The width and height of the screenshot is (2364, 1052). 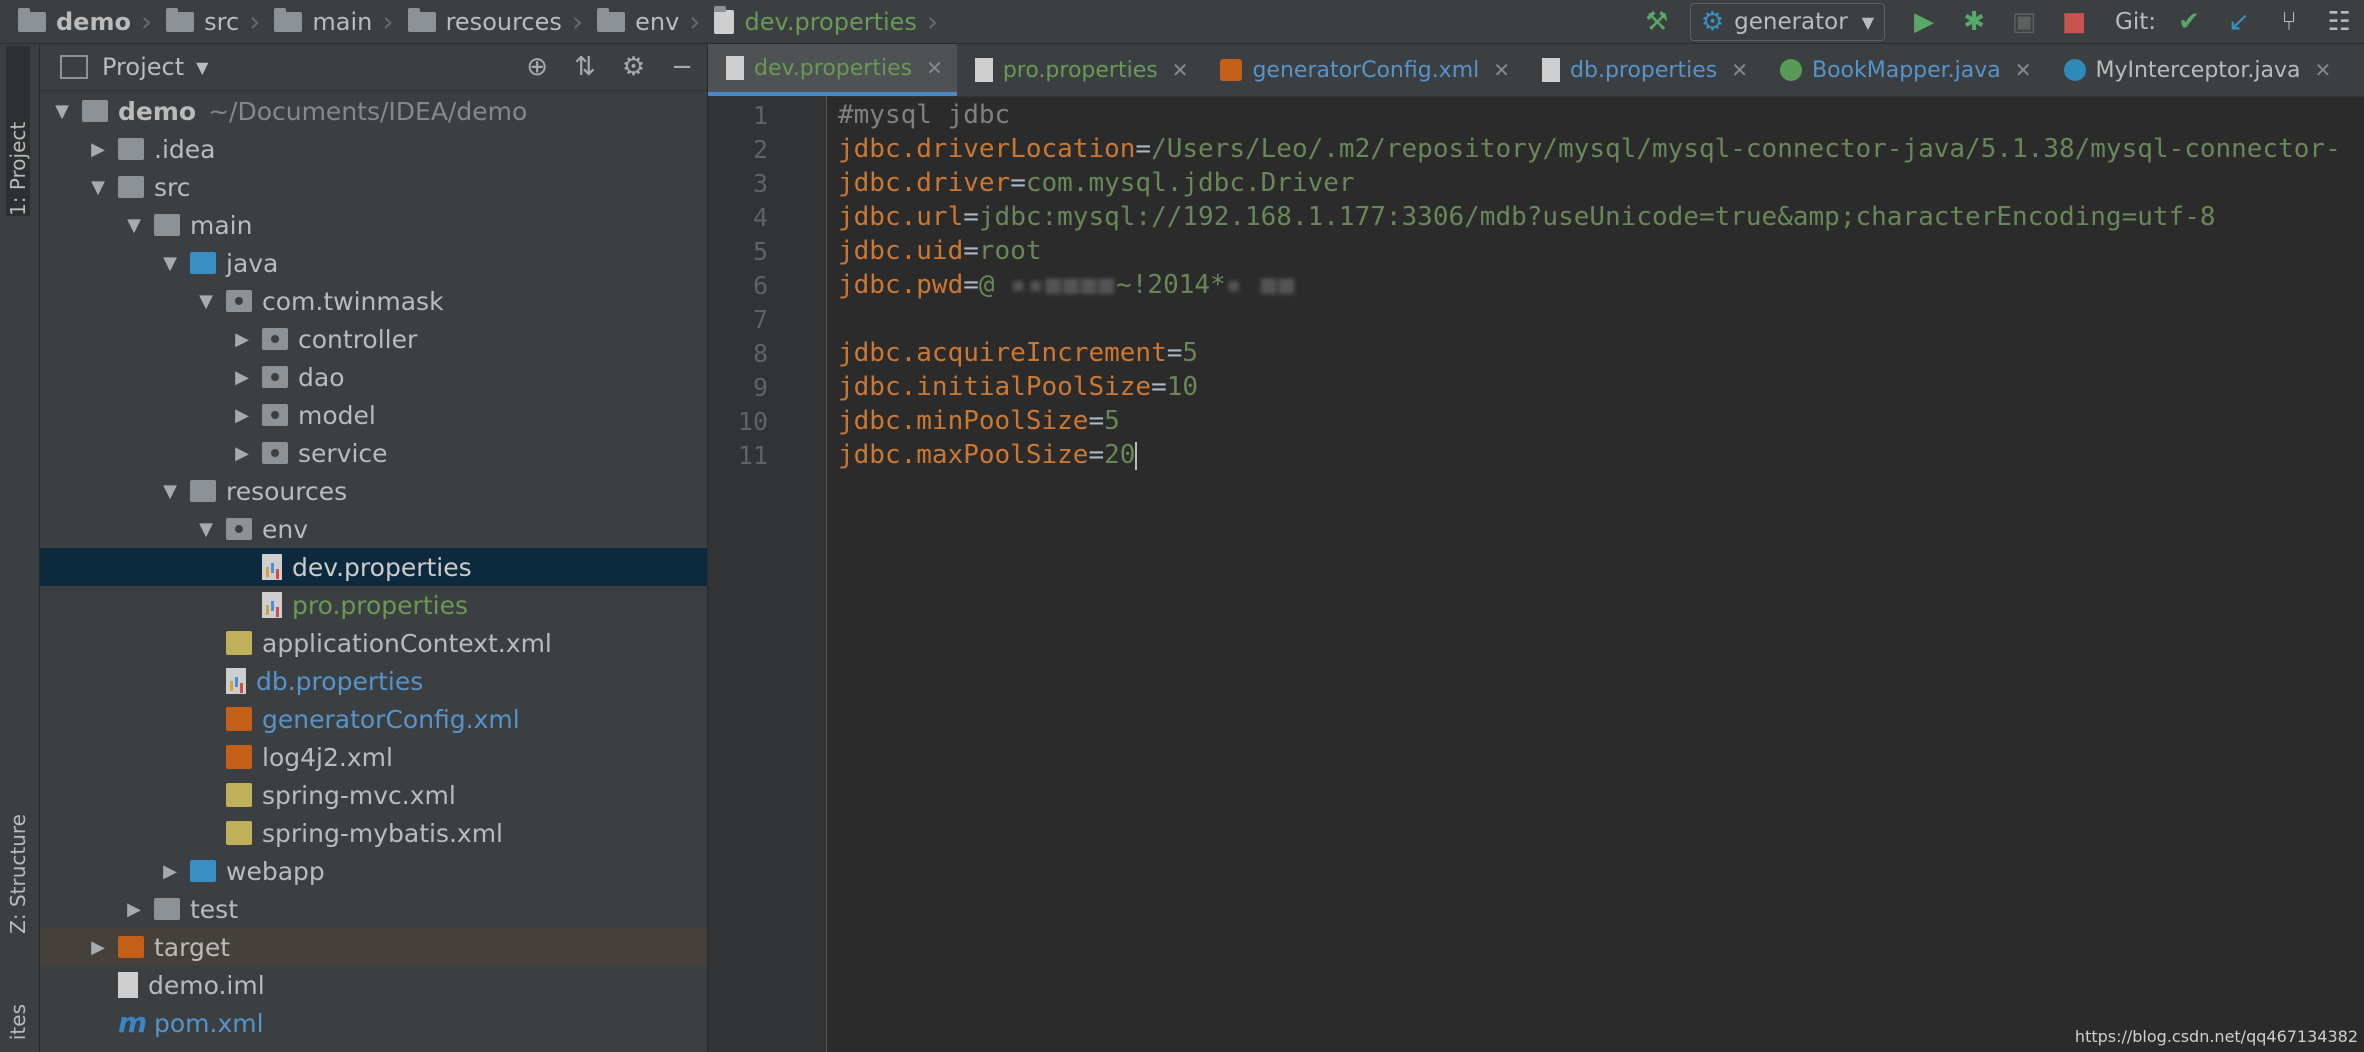 What do you see at coordinates (373, 225) in the screenshot?
I see `tree-node: ▼ main` at bounding box center [373, 225].